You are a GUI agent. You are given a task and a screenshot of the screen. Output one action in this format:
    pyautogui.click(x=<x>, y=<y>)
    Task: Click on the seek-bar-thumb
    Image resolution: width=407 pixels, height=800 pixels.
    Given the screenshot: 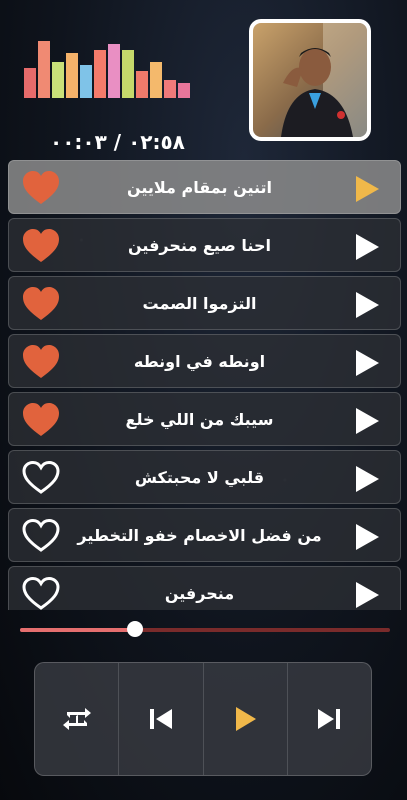 What is the action you would take?
    pyautogui.click(x=135, y=629)
    